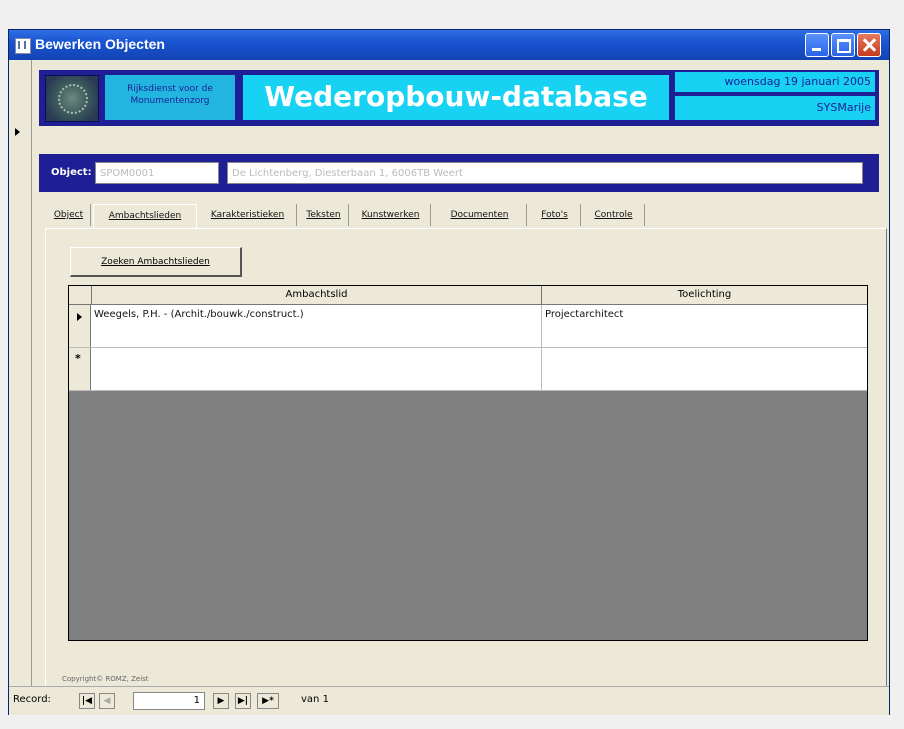  I want to click on app-title: Wederopbouw-database, so click(456, 96).